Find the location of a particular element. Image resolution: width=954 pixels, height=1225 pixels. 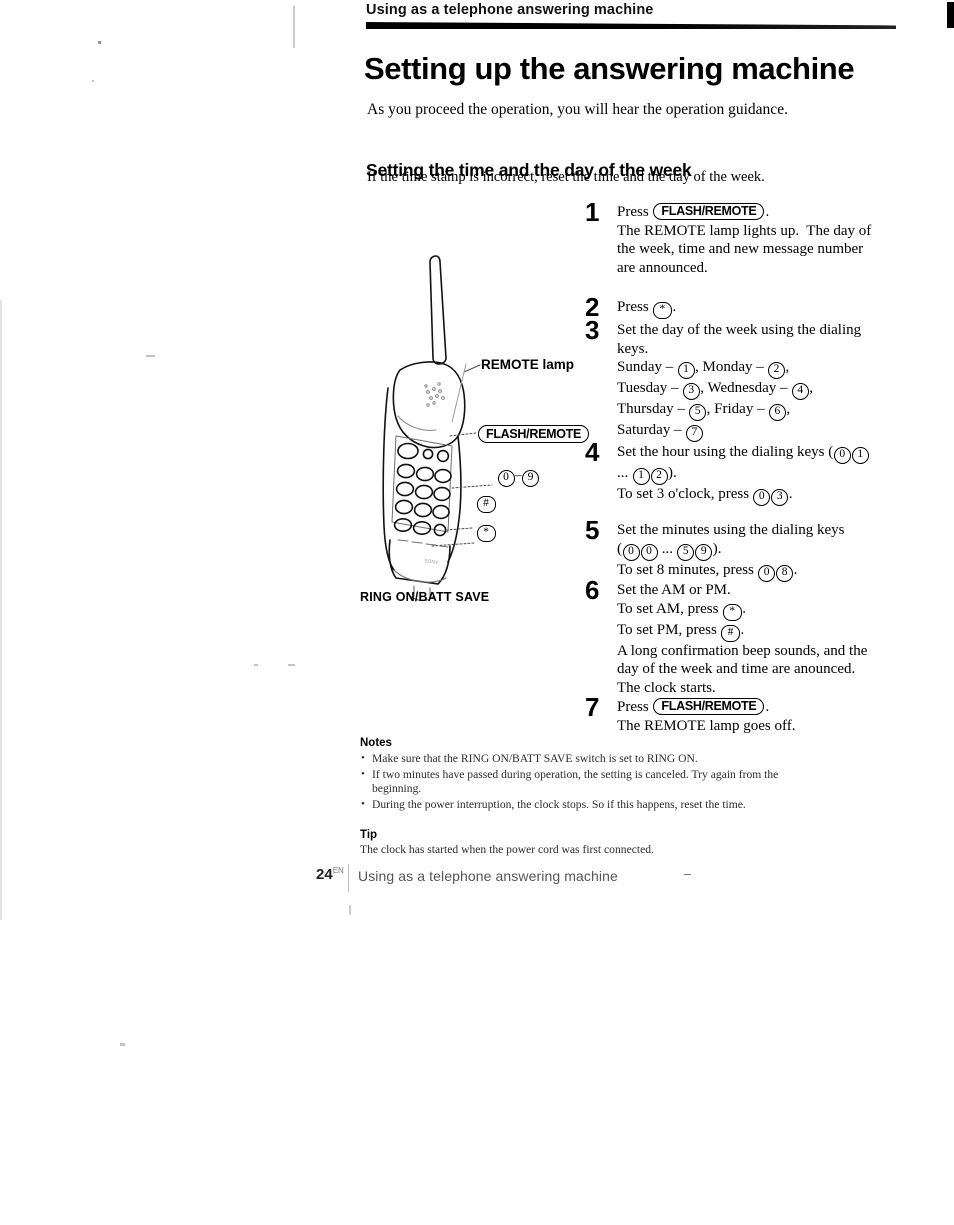

key-9-glyph: 9 is located at coordinates (704, 552).